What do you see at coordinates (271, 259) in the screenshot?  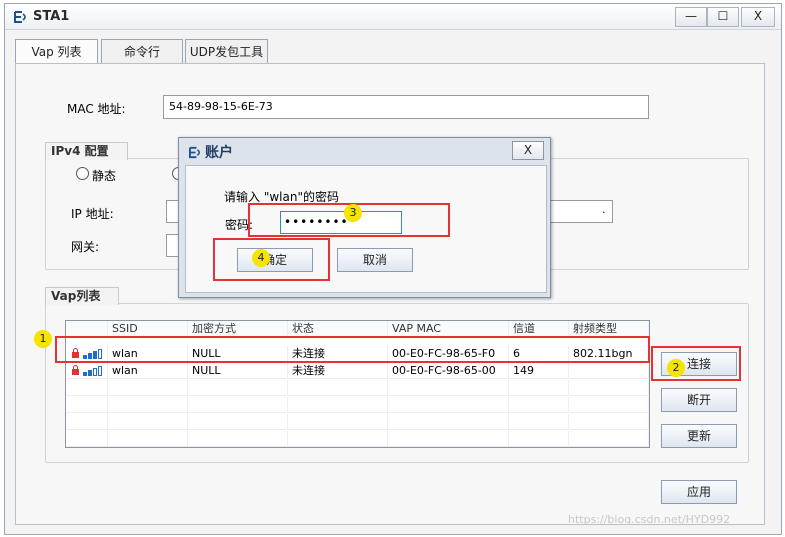 I see `highlight-box-ok` at bounding box center [271, 259].